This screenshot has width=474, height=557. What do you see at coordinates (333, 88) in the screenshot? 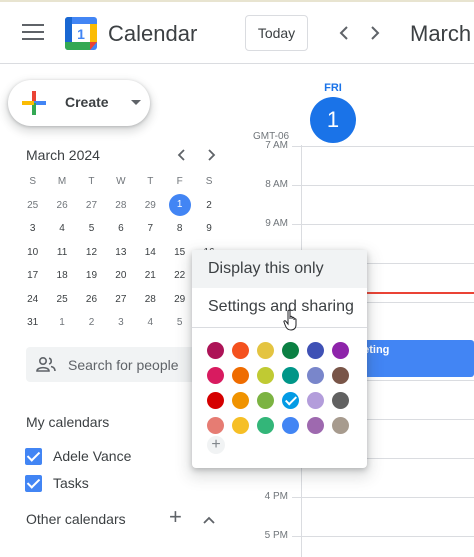
I see `day-name: FRI` at bounding box center [333, 88].